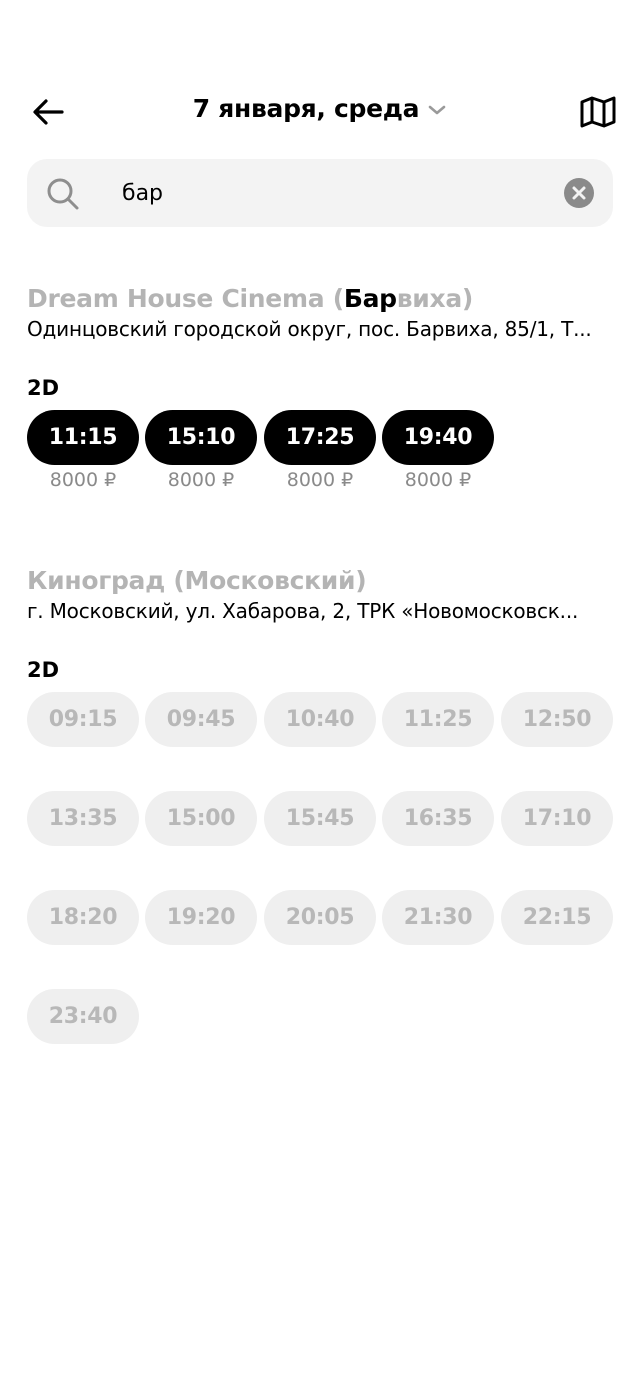 The width and height of the screenshot is (640, 1387). I want to click on session-button: 21:30, so click(438, 917).